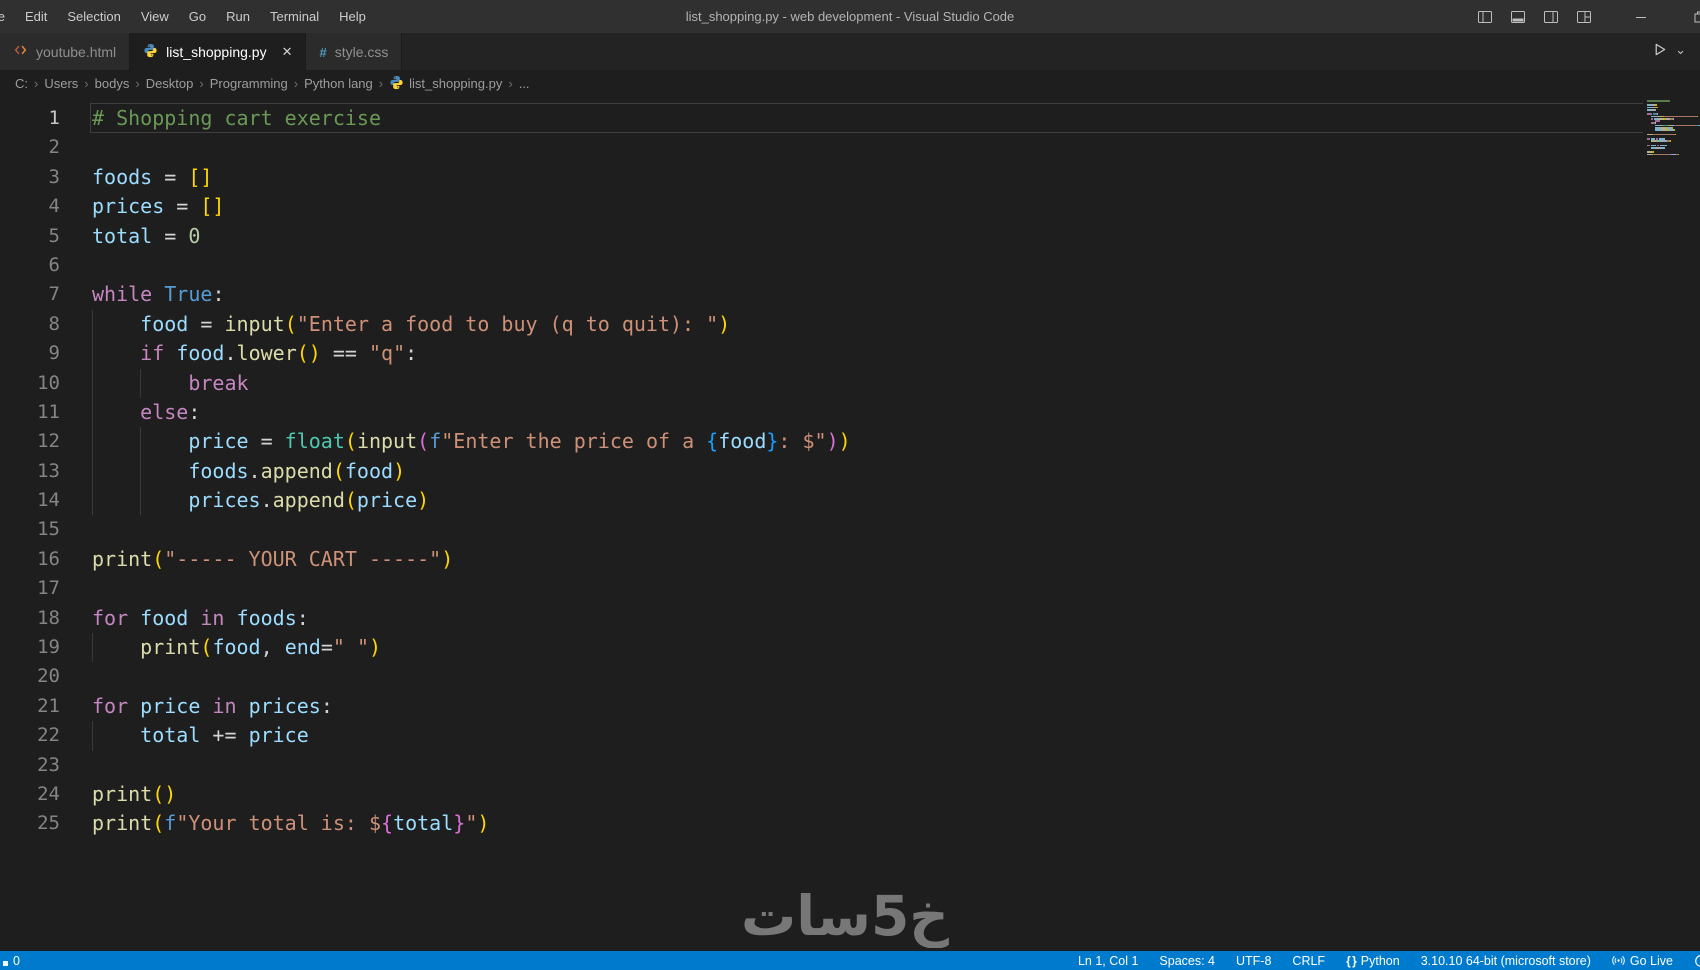 The width and height of the screenshot is (1700, 970). What do you see at coordinates (850, 794) in the screenshot?
I see `code-line-24: 24 print()` at bounding box center [850, 794].